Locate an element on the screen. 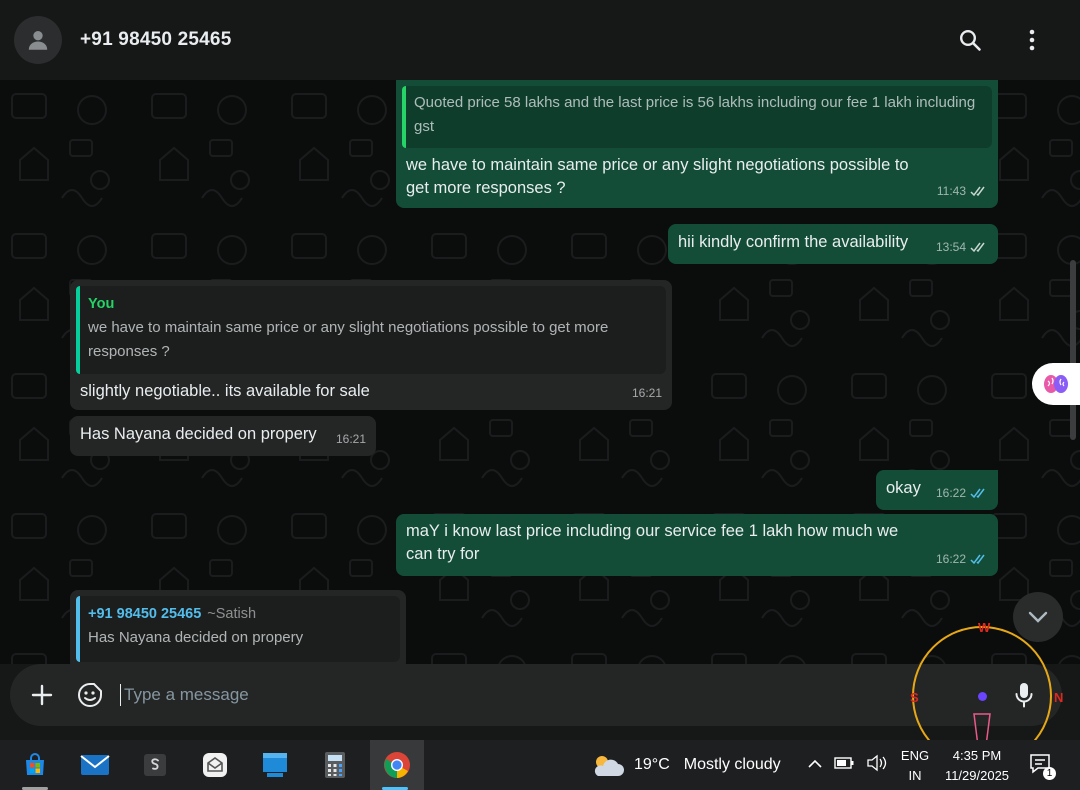 The height and width of the screenshot is (790, 1080). system-tray is located at coordinates (848, 765).